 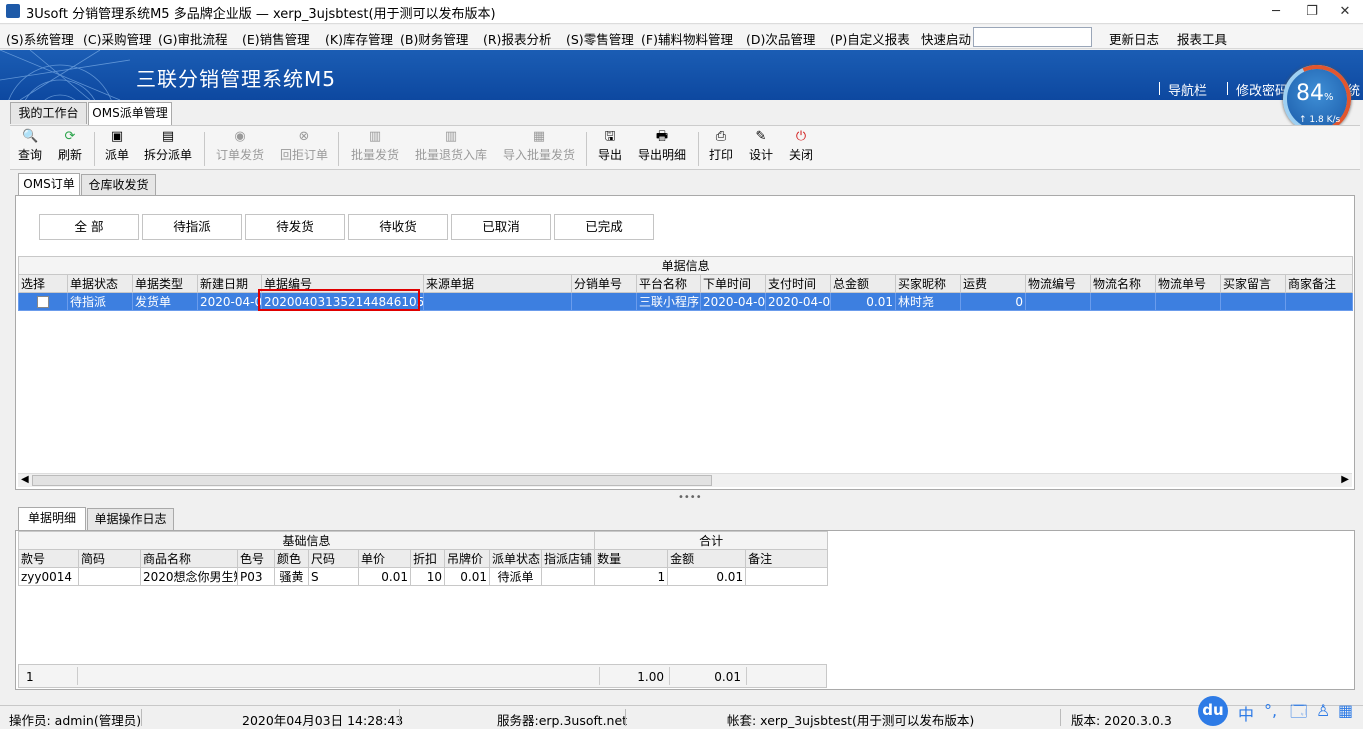 What do you see at coordinates (1123, 283) in the screenshot?
I see `col-header: 物流名称` at bounding box center [1123, 283].